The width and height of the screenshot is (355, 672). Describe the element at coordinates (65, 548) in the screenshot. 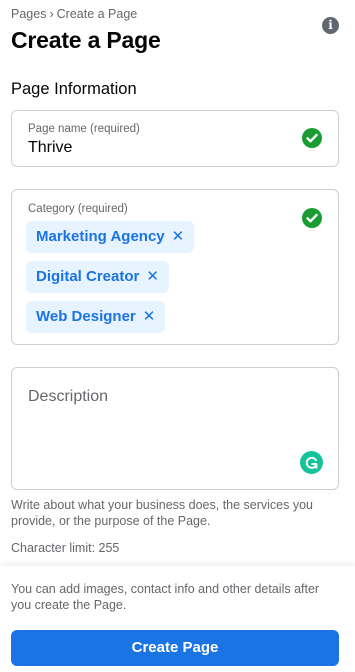

I see `character-limit: Character limit: 255` at that location.